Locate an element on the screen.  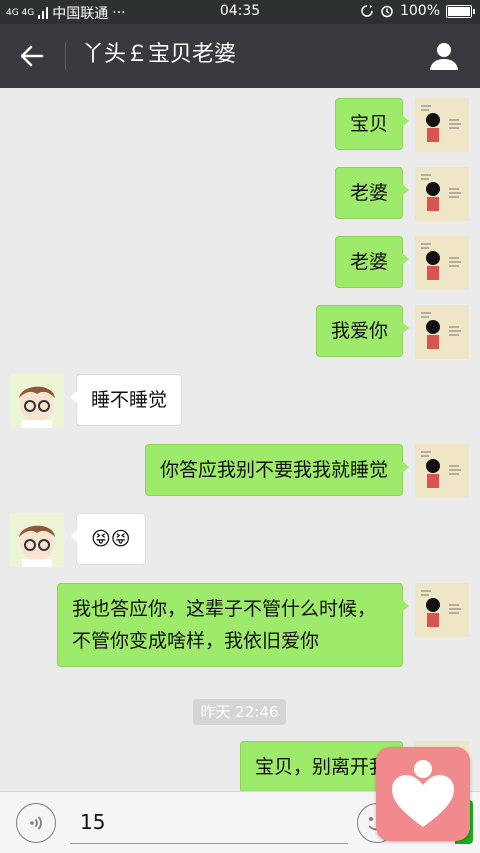
rotate-icon is located at coordinates (367, 11).